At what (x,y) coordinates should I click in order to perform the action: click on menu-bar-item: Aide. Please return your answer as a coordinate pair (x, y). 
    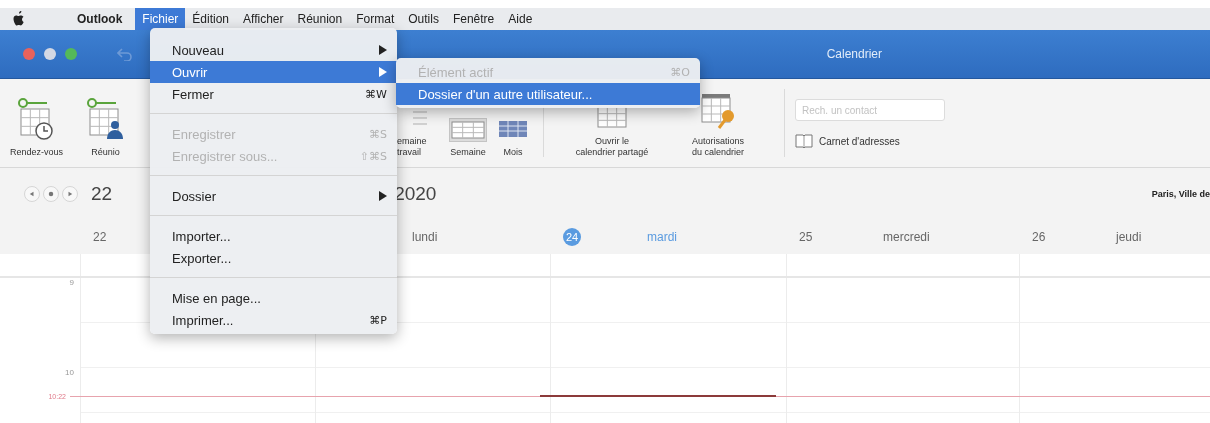
    Looking at the image, I should click on (520, 19).